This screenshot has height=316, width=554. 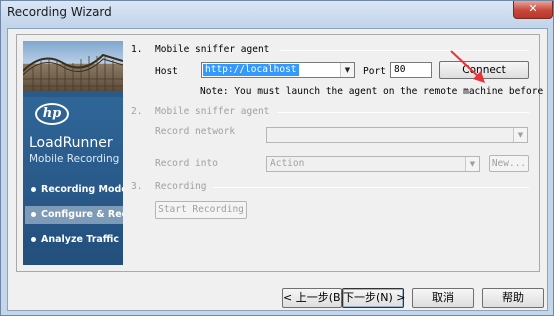 I want to click on step-recording-mode: Recording Mode, so click(x=74, y=190).